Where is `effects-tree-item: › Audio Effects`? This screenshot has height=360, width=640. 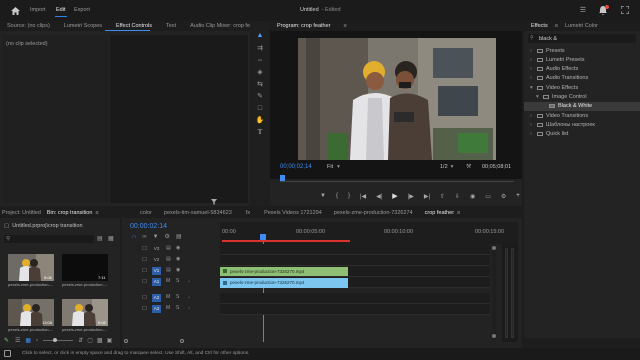 effects-tree-item: › Audio Effects is located at coordinates (582, 69).